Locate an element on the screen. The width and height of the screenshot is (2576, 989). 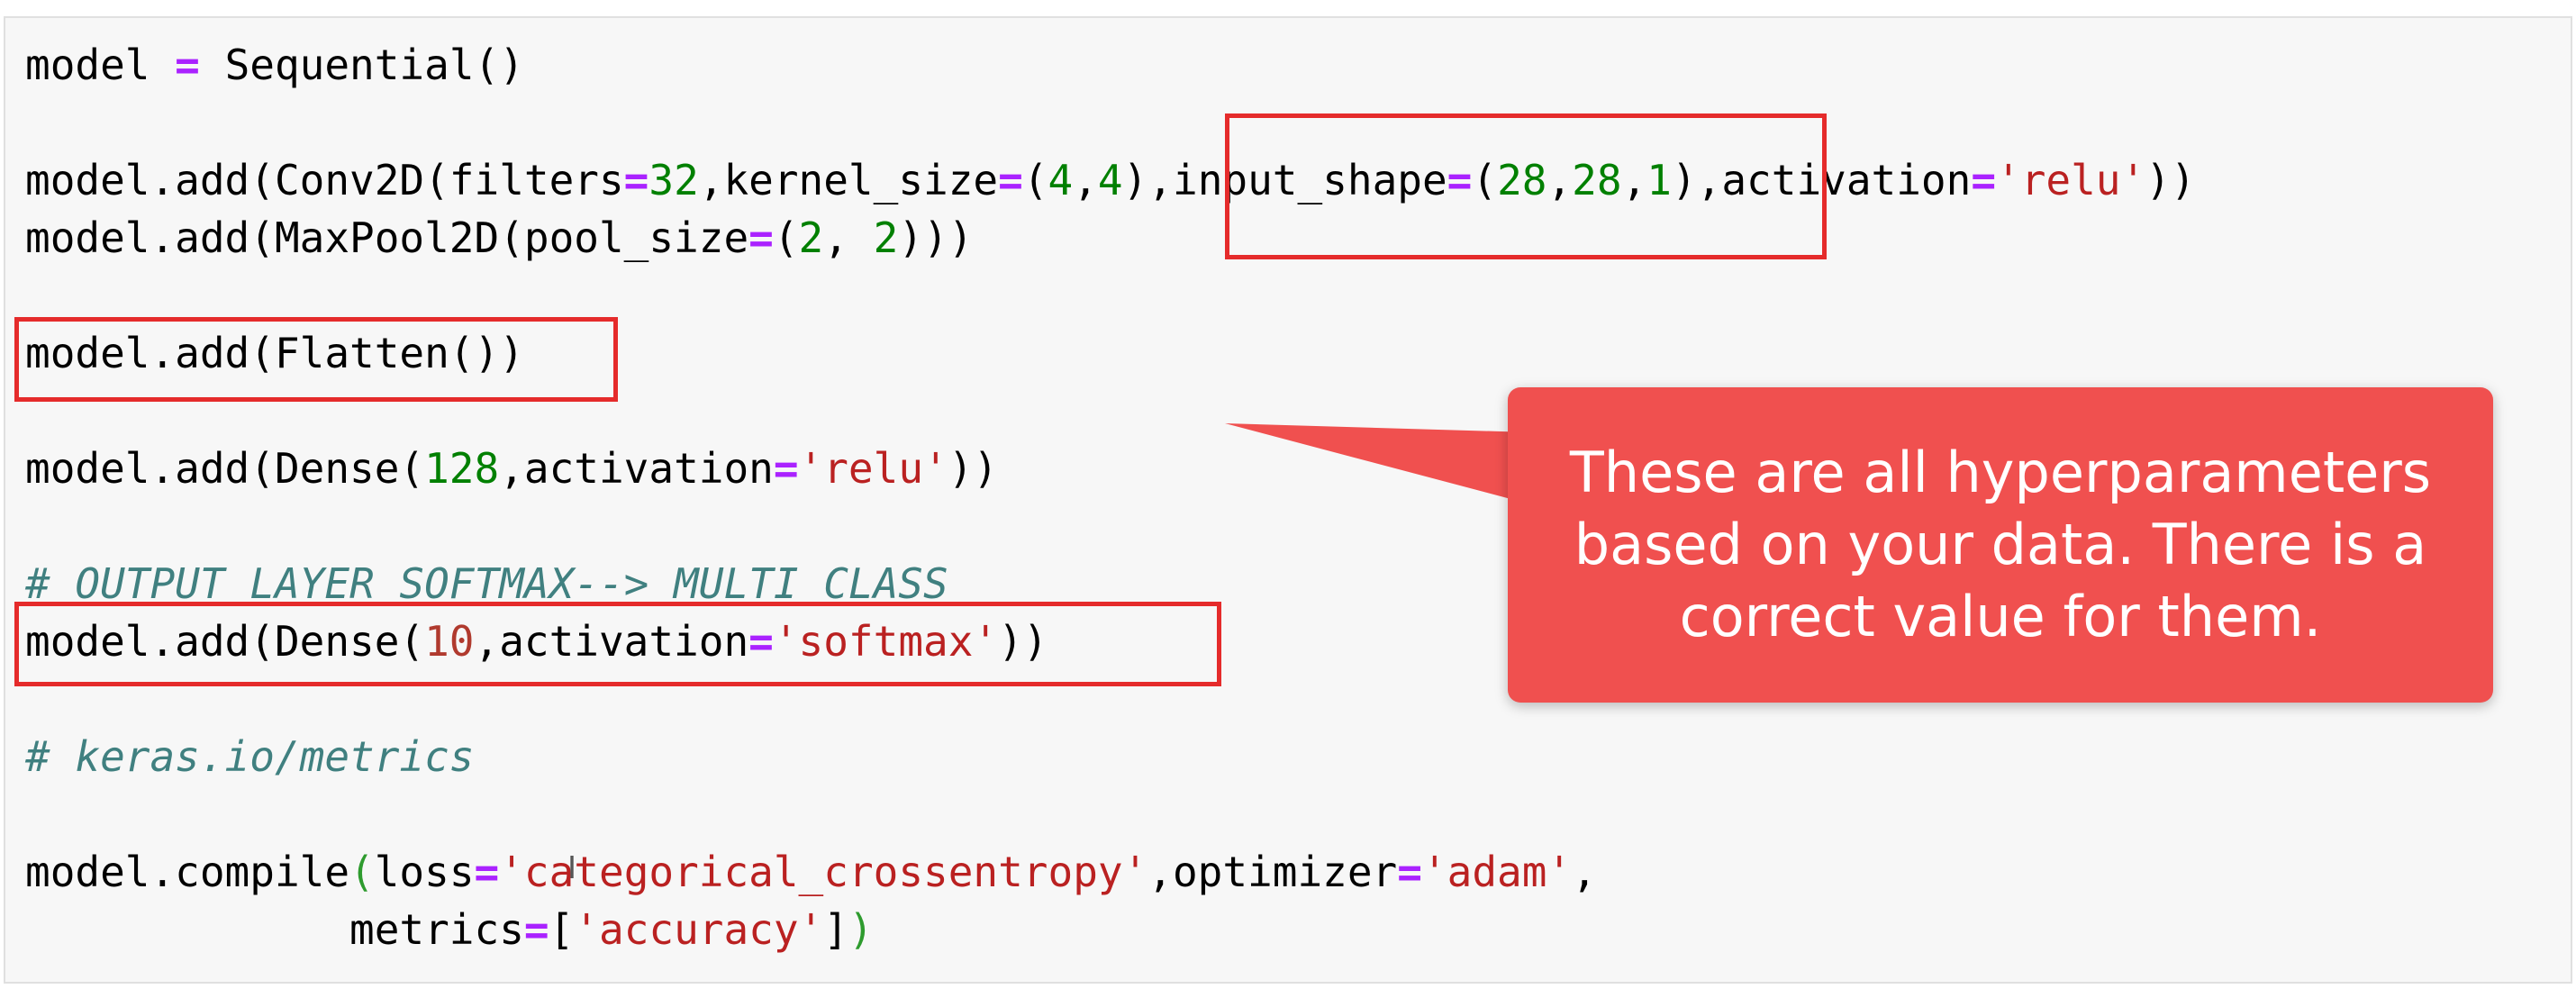
code-text: ,optimizer is located at coordinates (1272, 872).